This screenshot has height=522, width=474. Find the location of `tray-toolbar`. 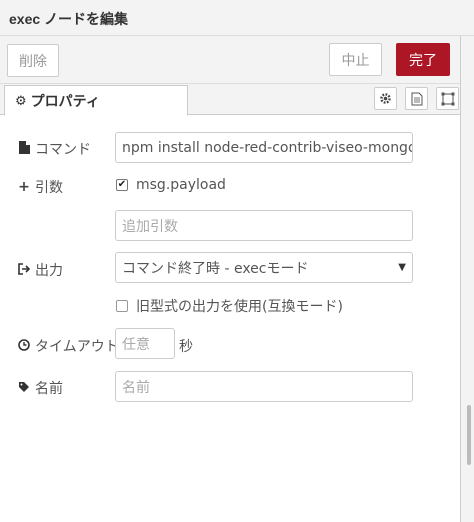

tray-toolbar is located at coordinates (230, 60).